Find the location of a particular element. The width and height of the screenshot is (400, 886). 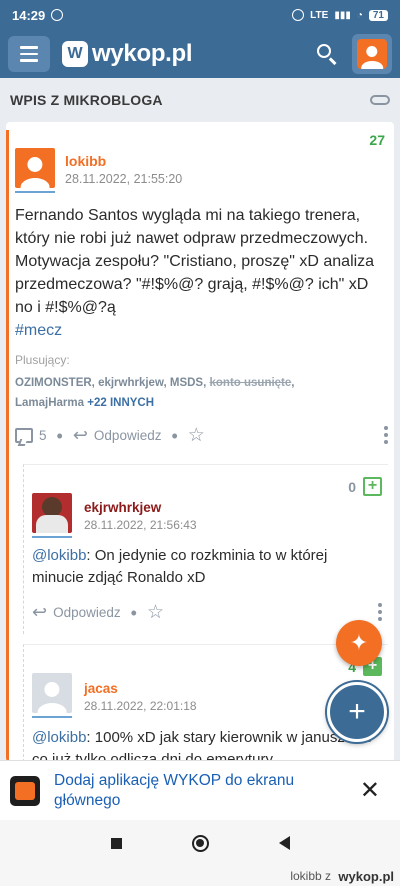

signal-icon: ▮▮▮ is located at coordinates (342, 15).